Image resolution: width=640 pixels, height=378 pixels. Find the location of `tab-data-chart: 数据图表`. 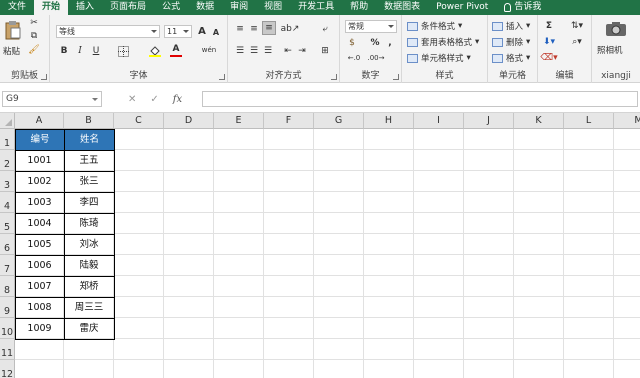

tab-data-chart: 数据图表 is located at coordinates (402, 7).